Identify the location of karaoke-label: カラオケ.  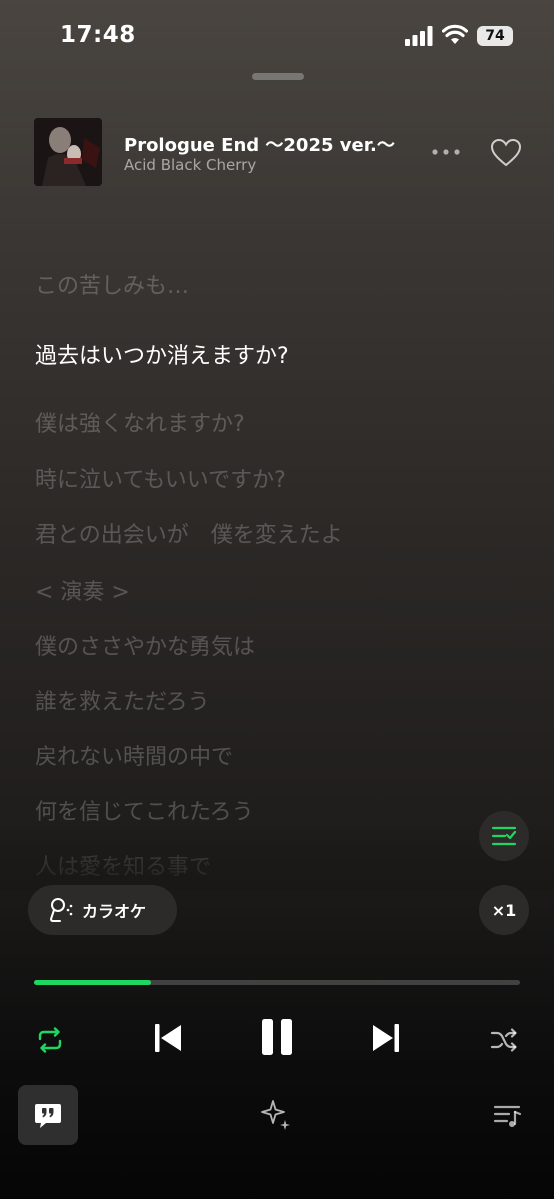
(114, 911).